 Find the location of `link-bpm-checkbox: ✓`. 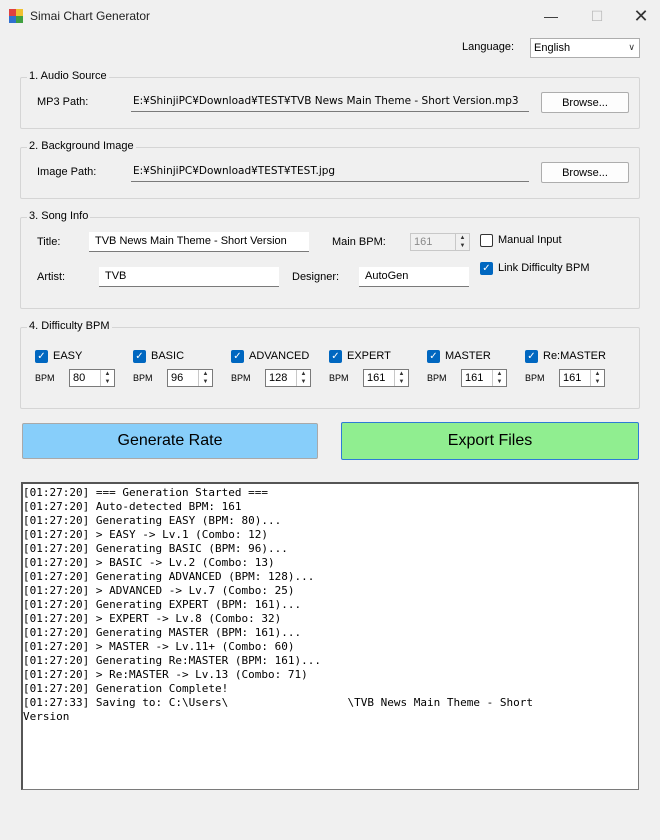

link-bpm-checkbox: ✓ is located at coordinates (486, 268).